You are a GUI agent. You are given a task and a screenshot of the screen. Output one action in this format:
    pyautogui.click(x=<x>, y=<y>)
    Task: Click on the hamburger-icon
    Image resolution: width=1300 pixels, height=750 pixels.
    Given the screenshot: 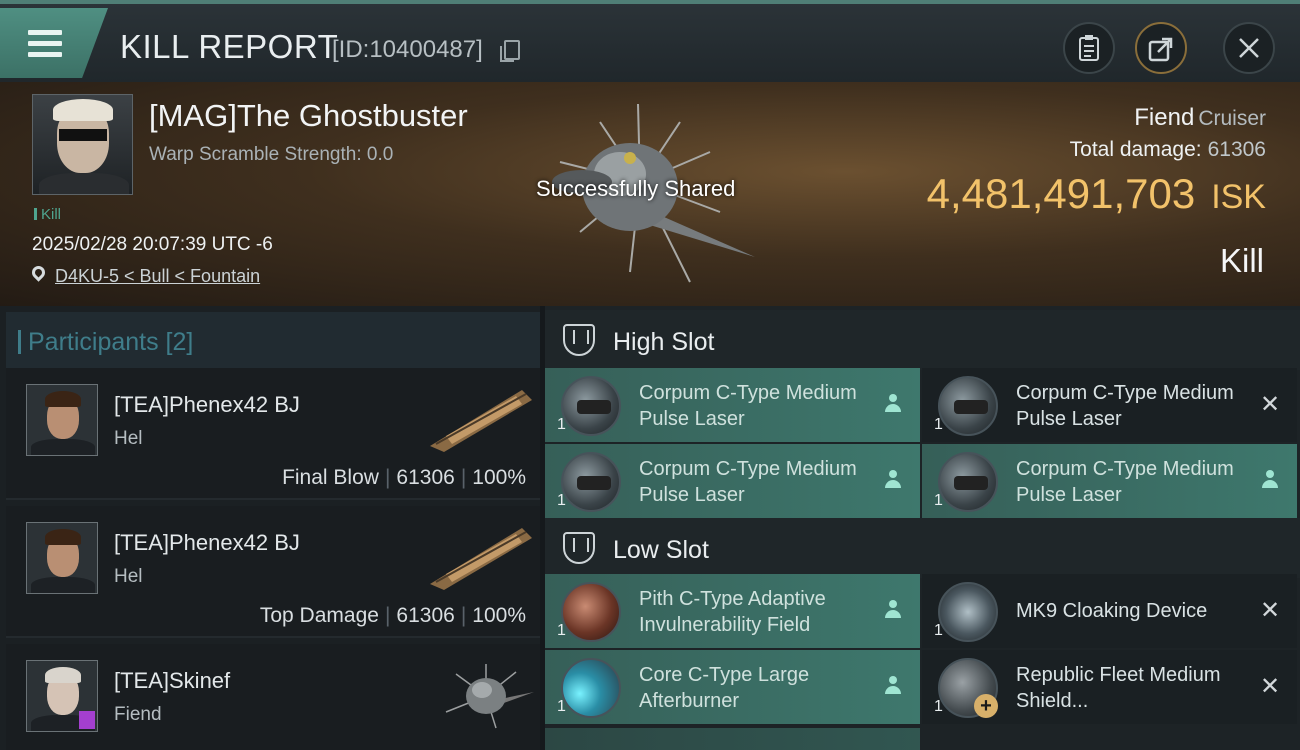 What is the action you would take?
    pyautogui.click(x=45, y=46)
    